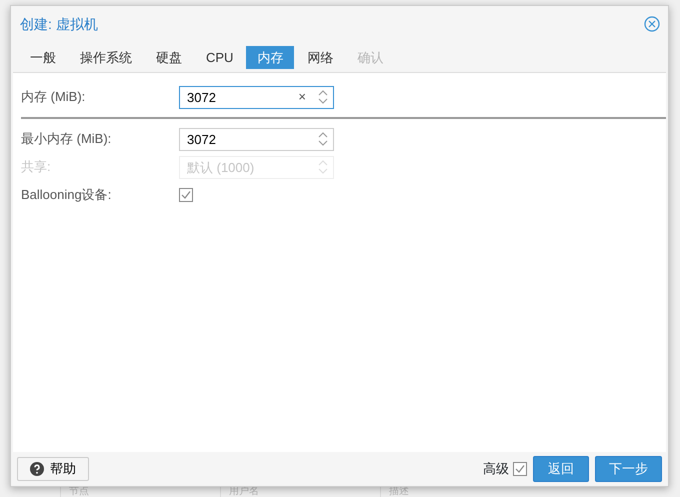 The width and height of the screenshot is (680, 497). Describe the element at coordinates (66, 195) in the screenshot. I see `field-label: Ballooning设备:` at that location.